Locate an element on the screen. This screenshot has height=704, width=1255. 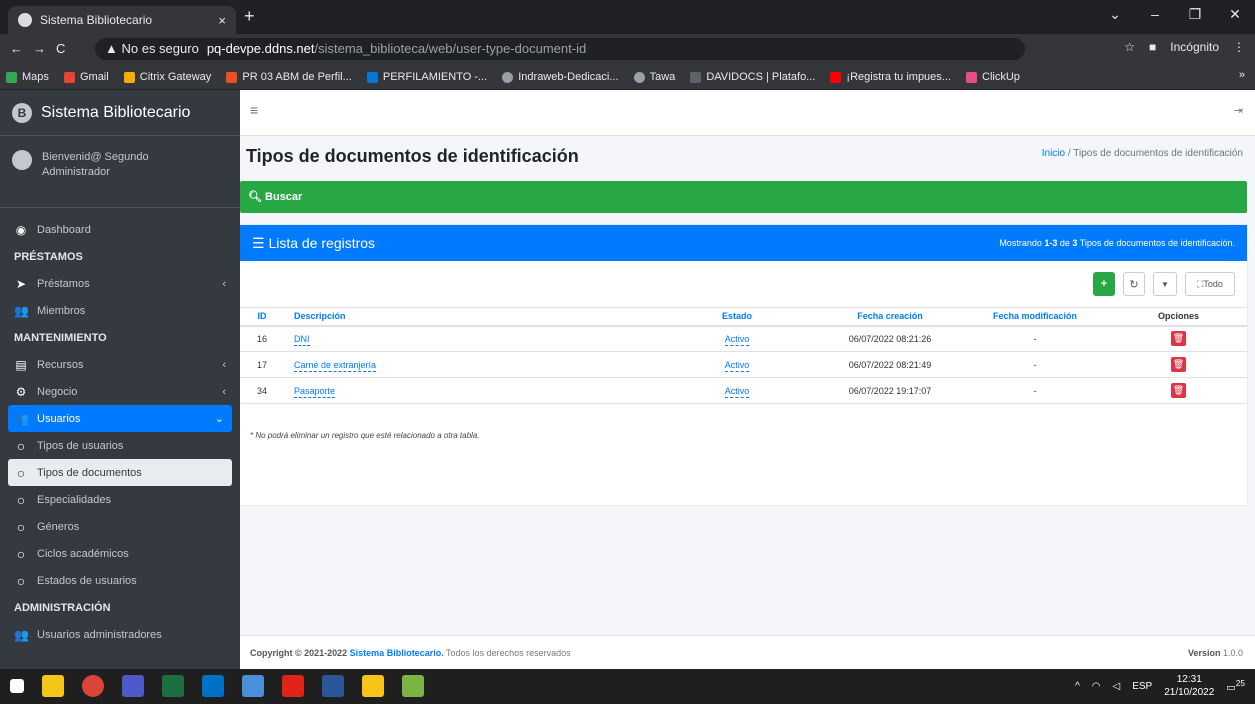
refresh-button: ↻ is located at coordinates (1134, 284).